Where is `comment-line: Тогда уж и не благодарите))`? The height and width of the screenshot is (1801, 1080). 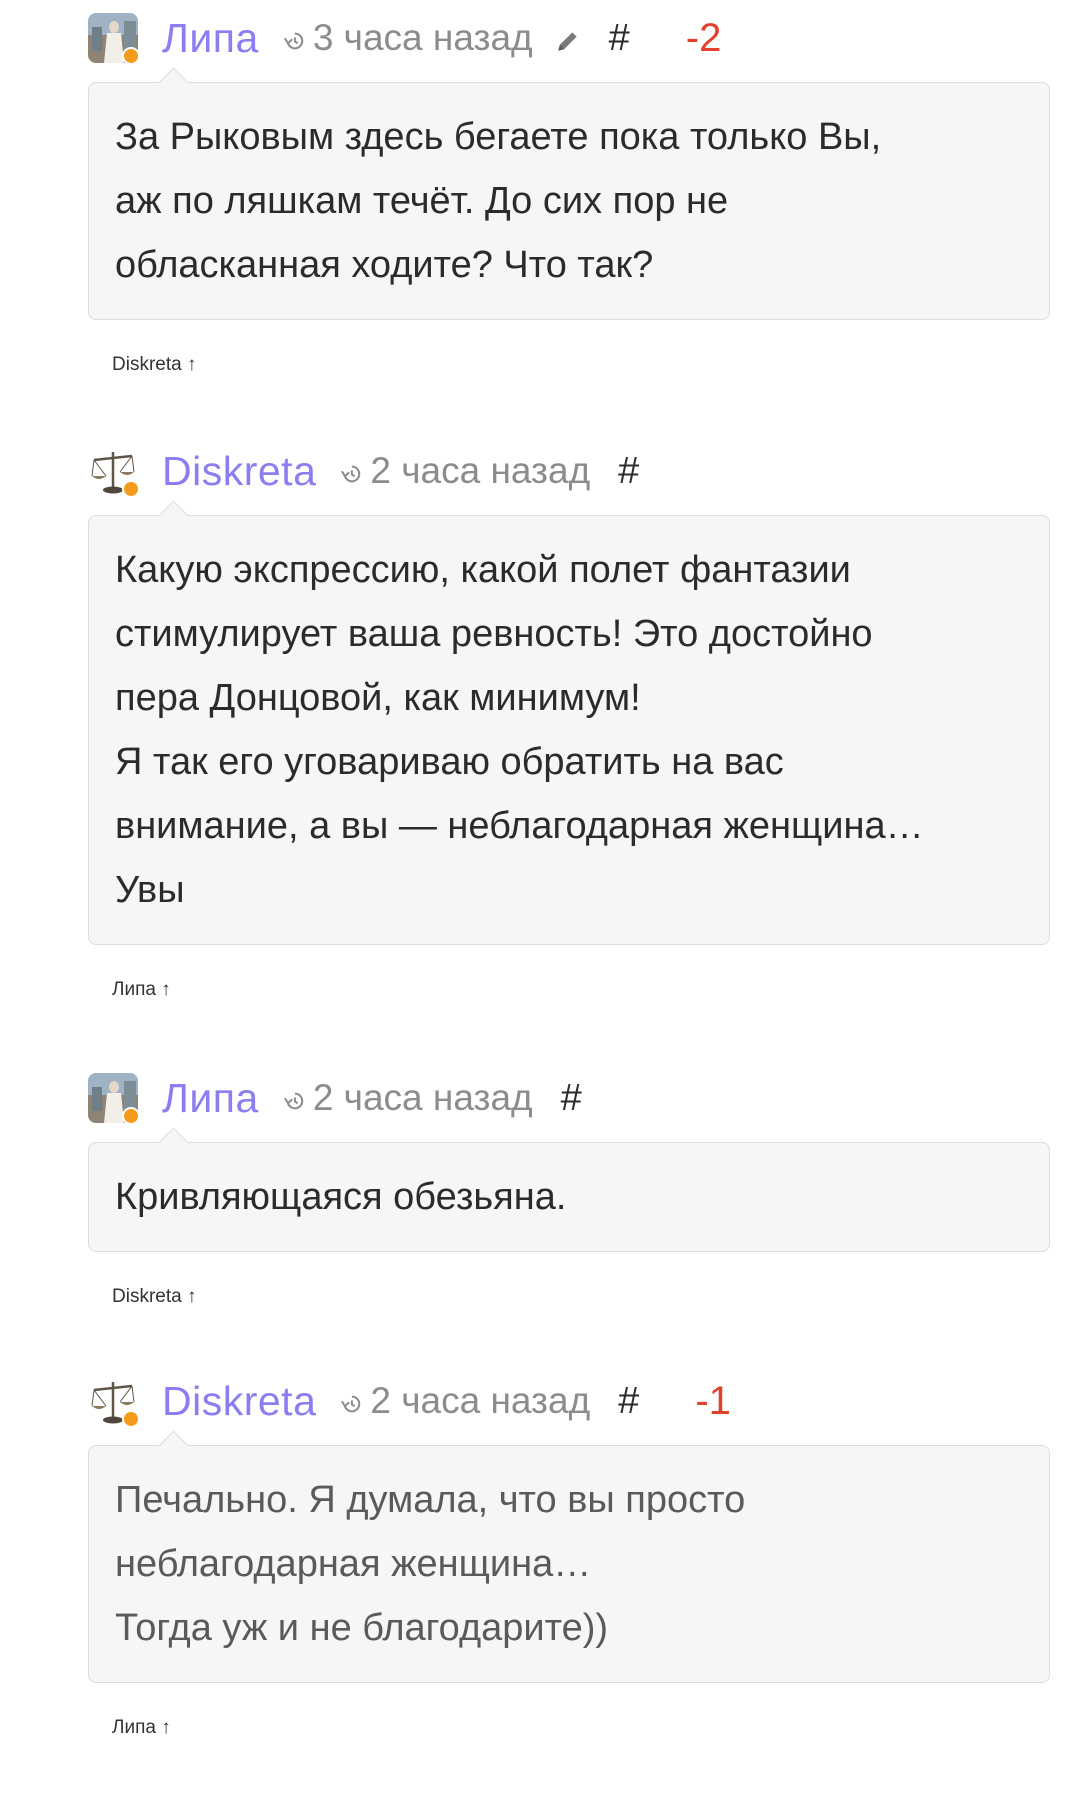 comment-line: Тогда уж и не благодарите)) is located at coordinates (362, 1628).